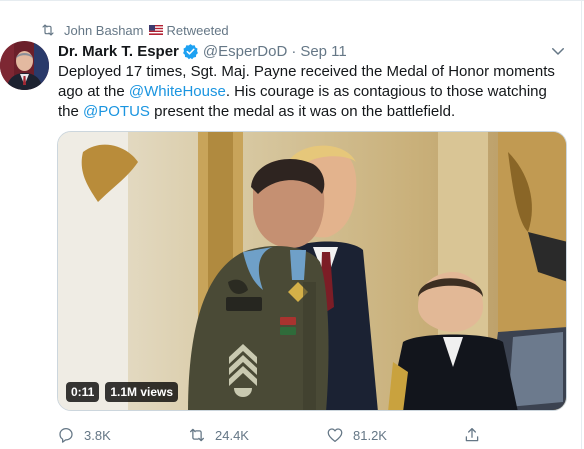  I want to click on heart-icon, so click(335, 435).